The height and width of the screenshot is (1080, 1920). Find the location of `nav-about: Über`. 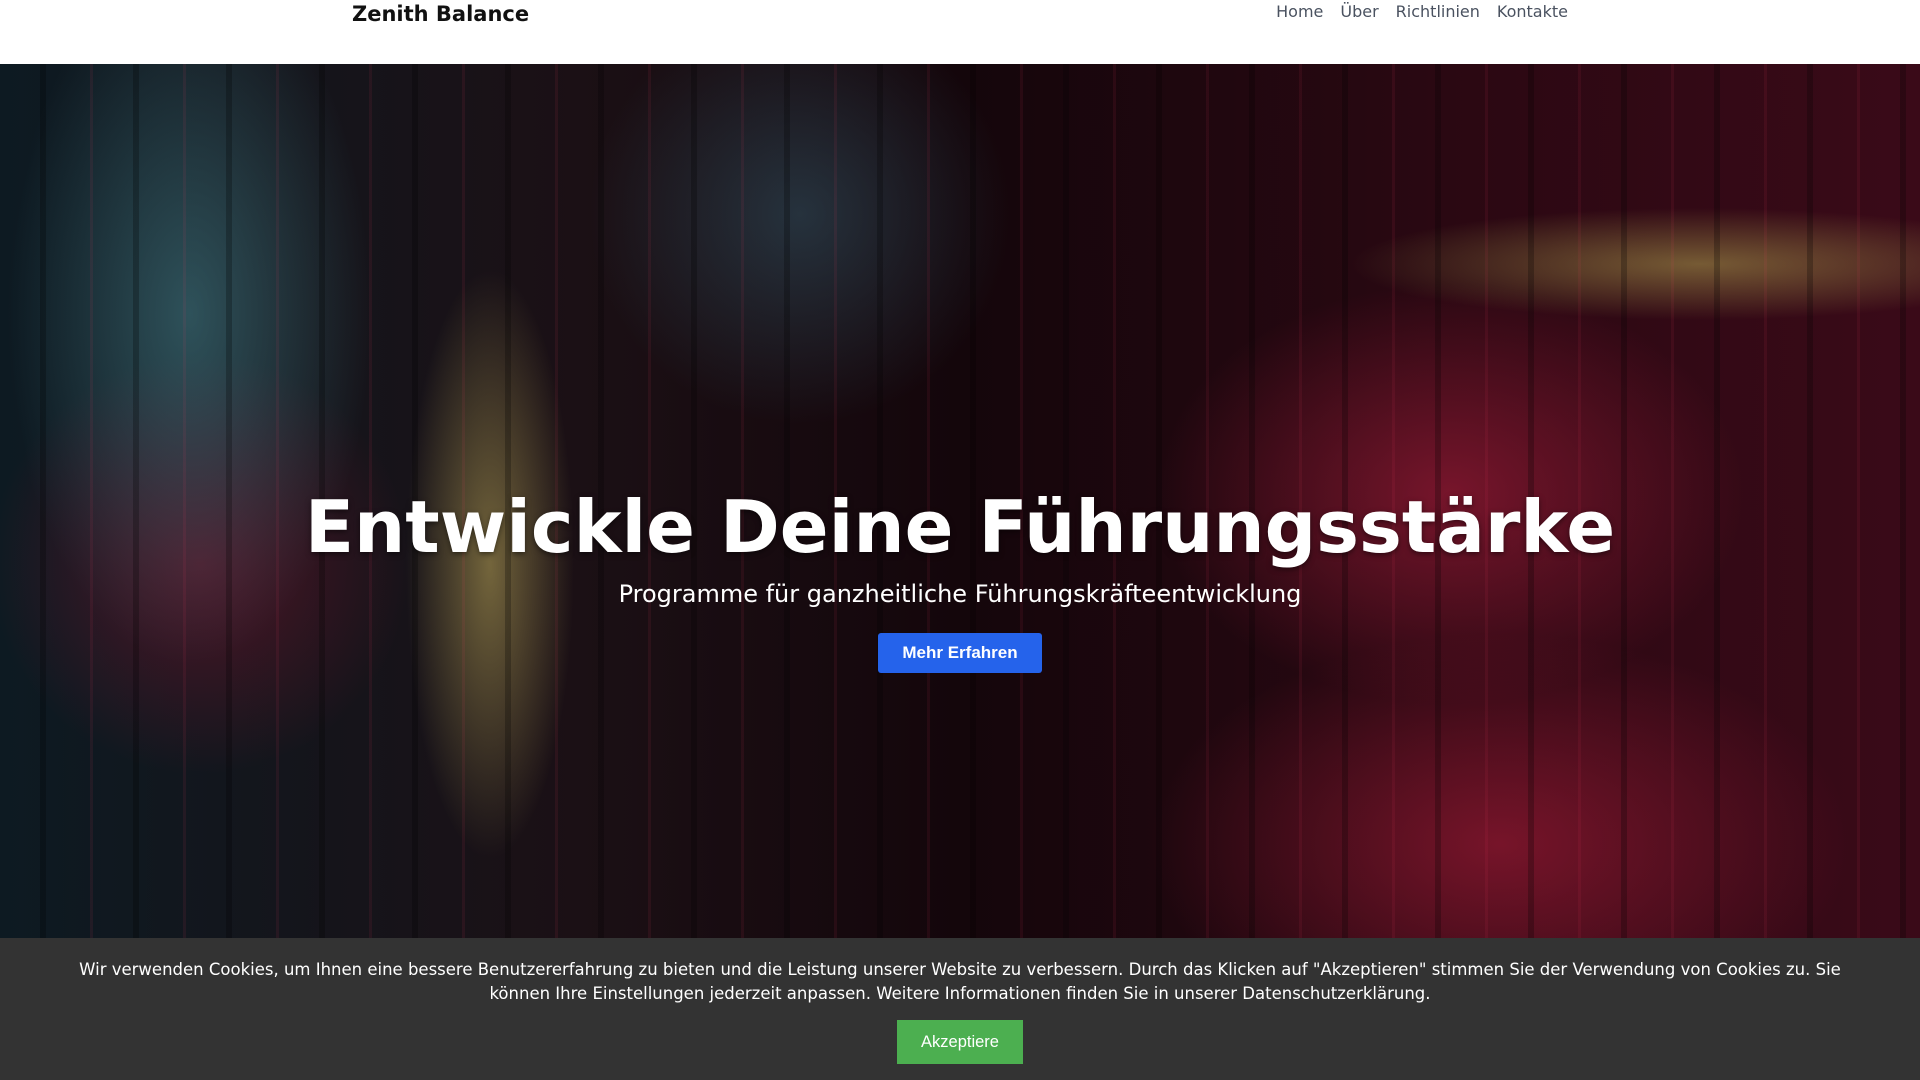

nav-about: Über is located at coordinates (1359, 11).